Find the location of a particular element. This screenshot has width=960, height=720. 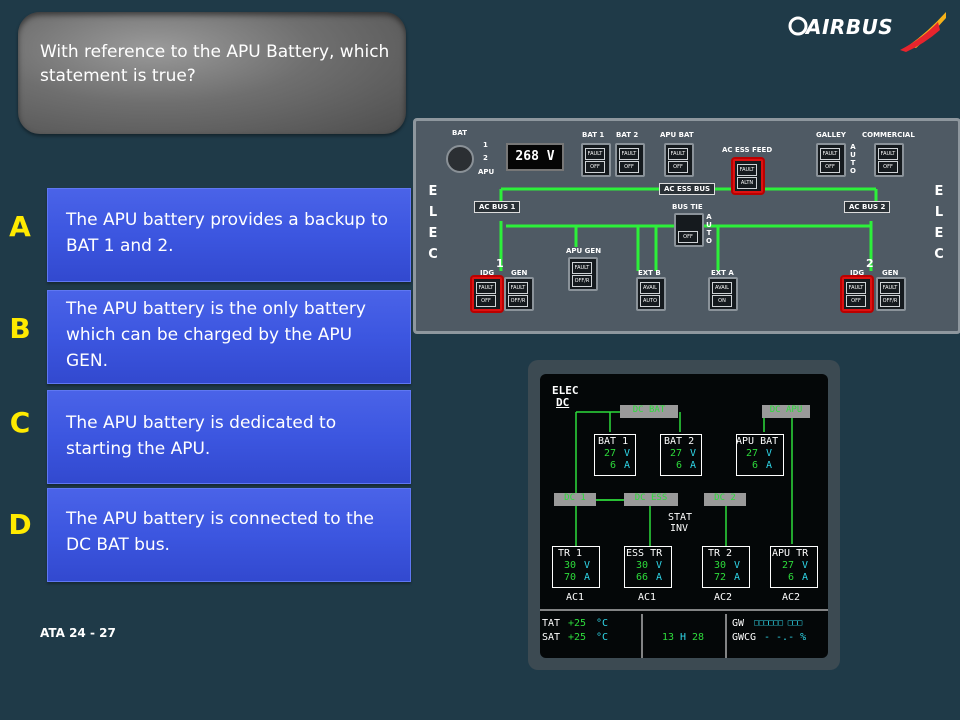

apu-bat-amp-unit: A is located at coordinates (769, 465).